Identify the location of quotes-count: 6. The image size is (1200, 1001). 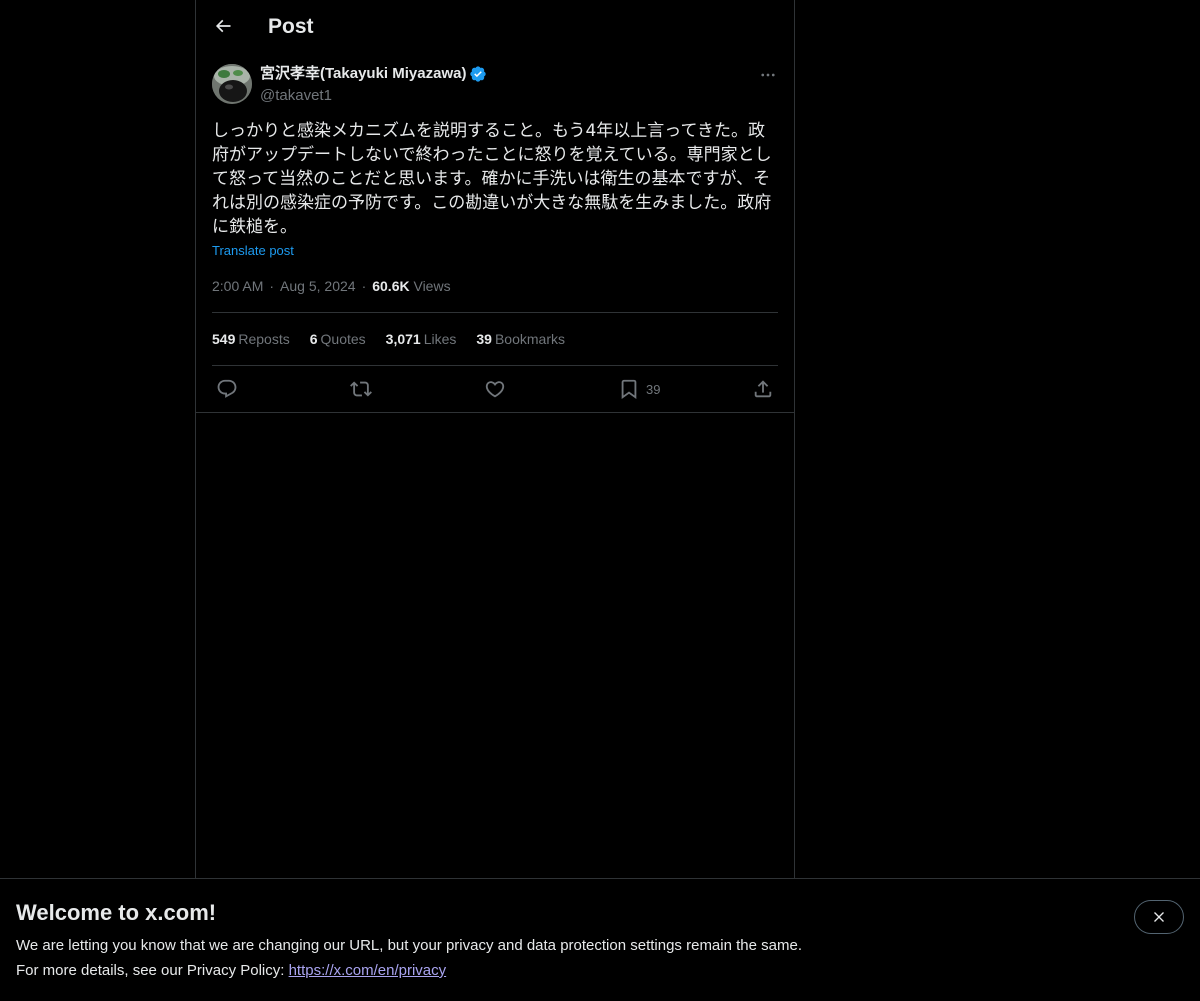
(313, 339).